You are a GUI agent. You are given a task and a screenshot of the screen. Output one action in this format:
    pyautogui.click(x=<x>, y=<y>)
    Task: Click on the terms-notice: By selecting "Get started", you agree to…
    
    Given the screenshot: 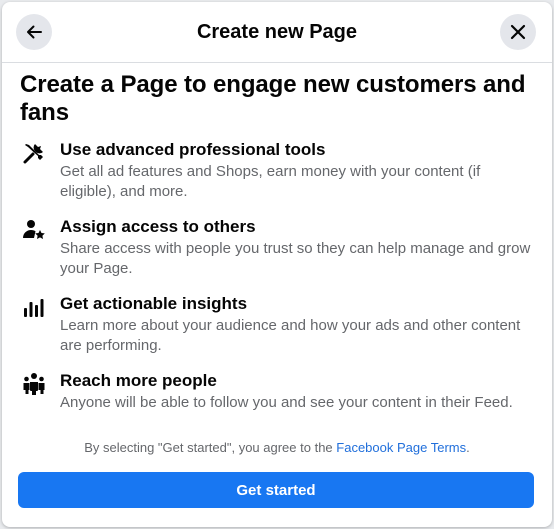 What is the action you would take?
    pyautogui.click(x=277, y=447)
    